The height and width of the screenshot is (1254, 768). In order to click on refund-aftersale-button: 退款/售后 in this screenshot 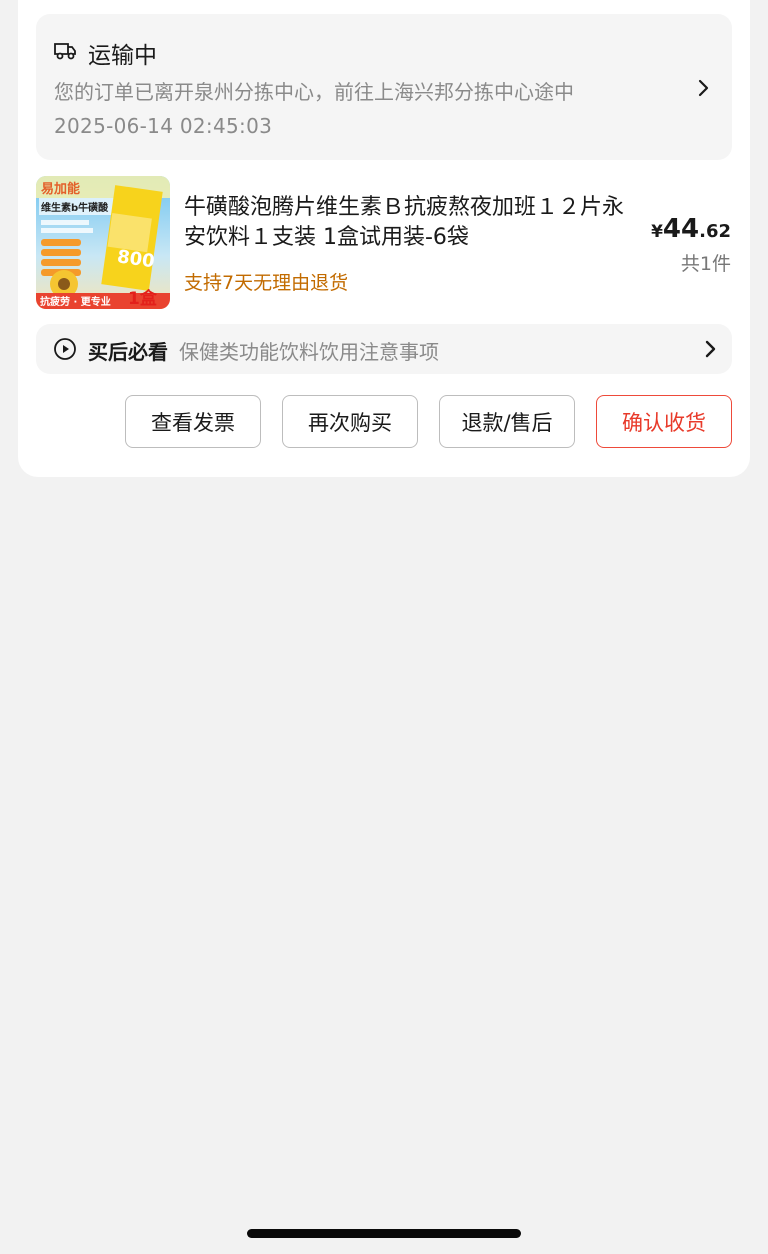, I will do `click(507, 421)`.